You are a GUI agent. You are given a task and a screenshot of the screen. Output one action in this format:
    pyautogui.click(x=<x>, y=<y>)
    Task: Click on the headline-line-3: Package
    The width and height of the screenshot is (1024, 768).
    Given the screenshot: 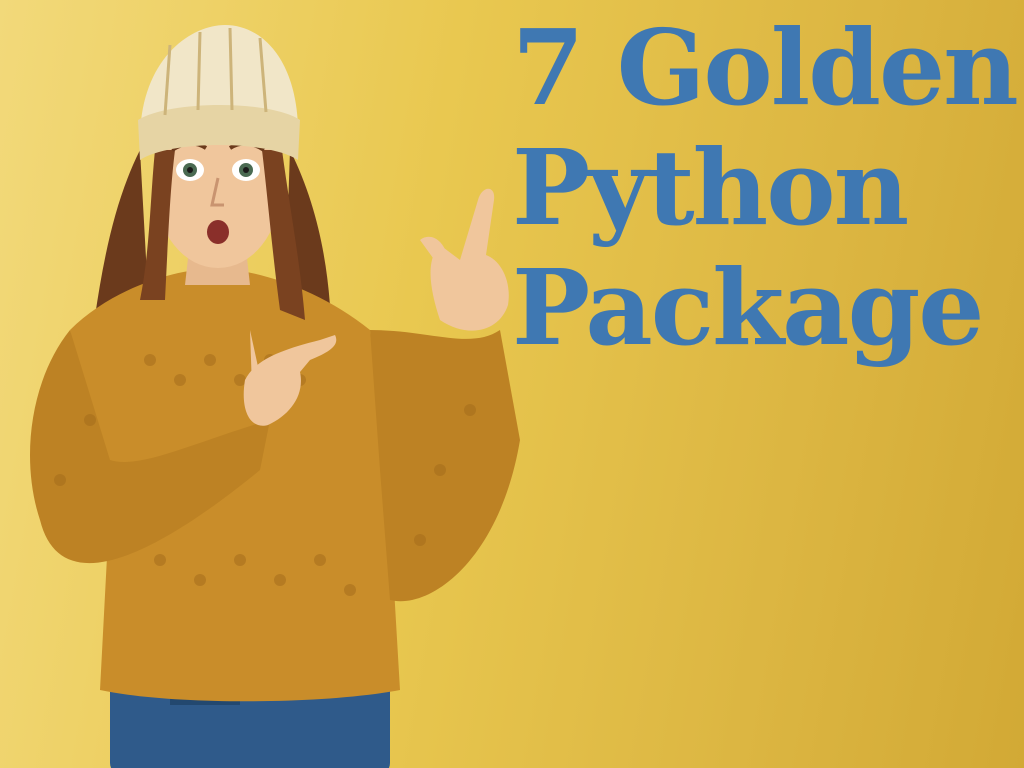 What is the action you would take?
    pyautogui.click(x=748, y=307)
    